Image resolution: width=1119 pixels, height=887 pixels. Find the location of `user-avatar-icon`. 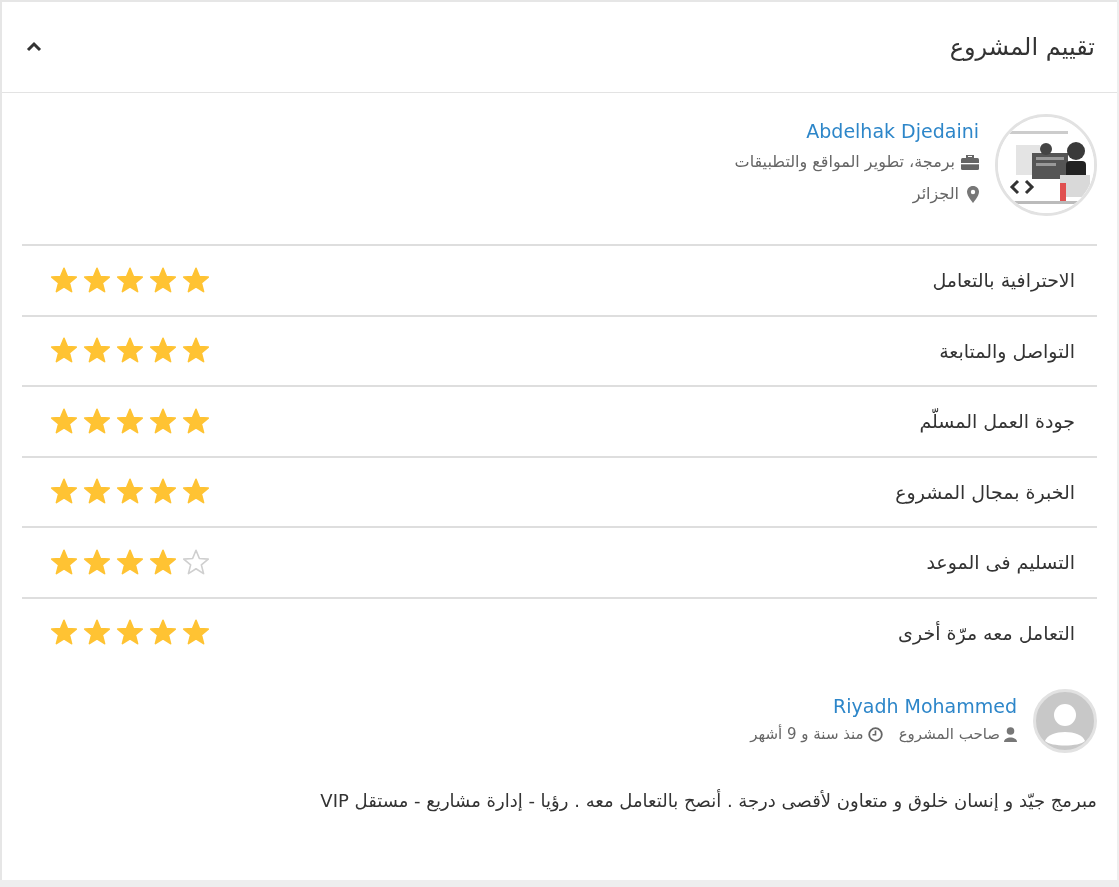

user-avatar-icon is located at coordinates (1065, 721).